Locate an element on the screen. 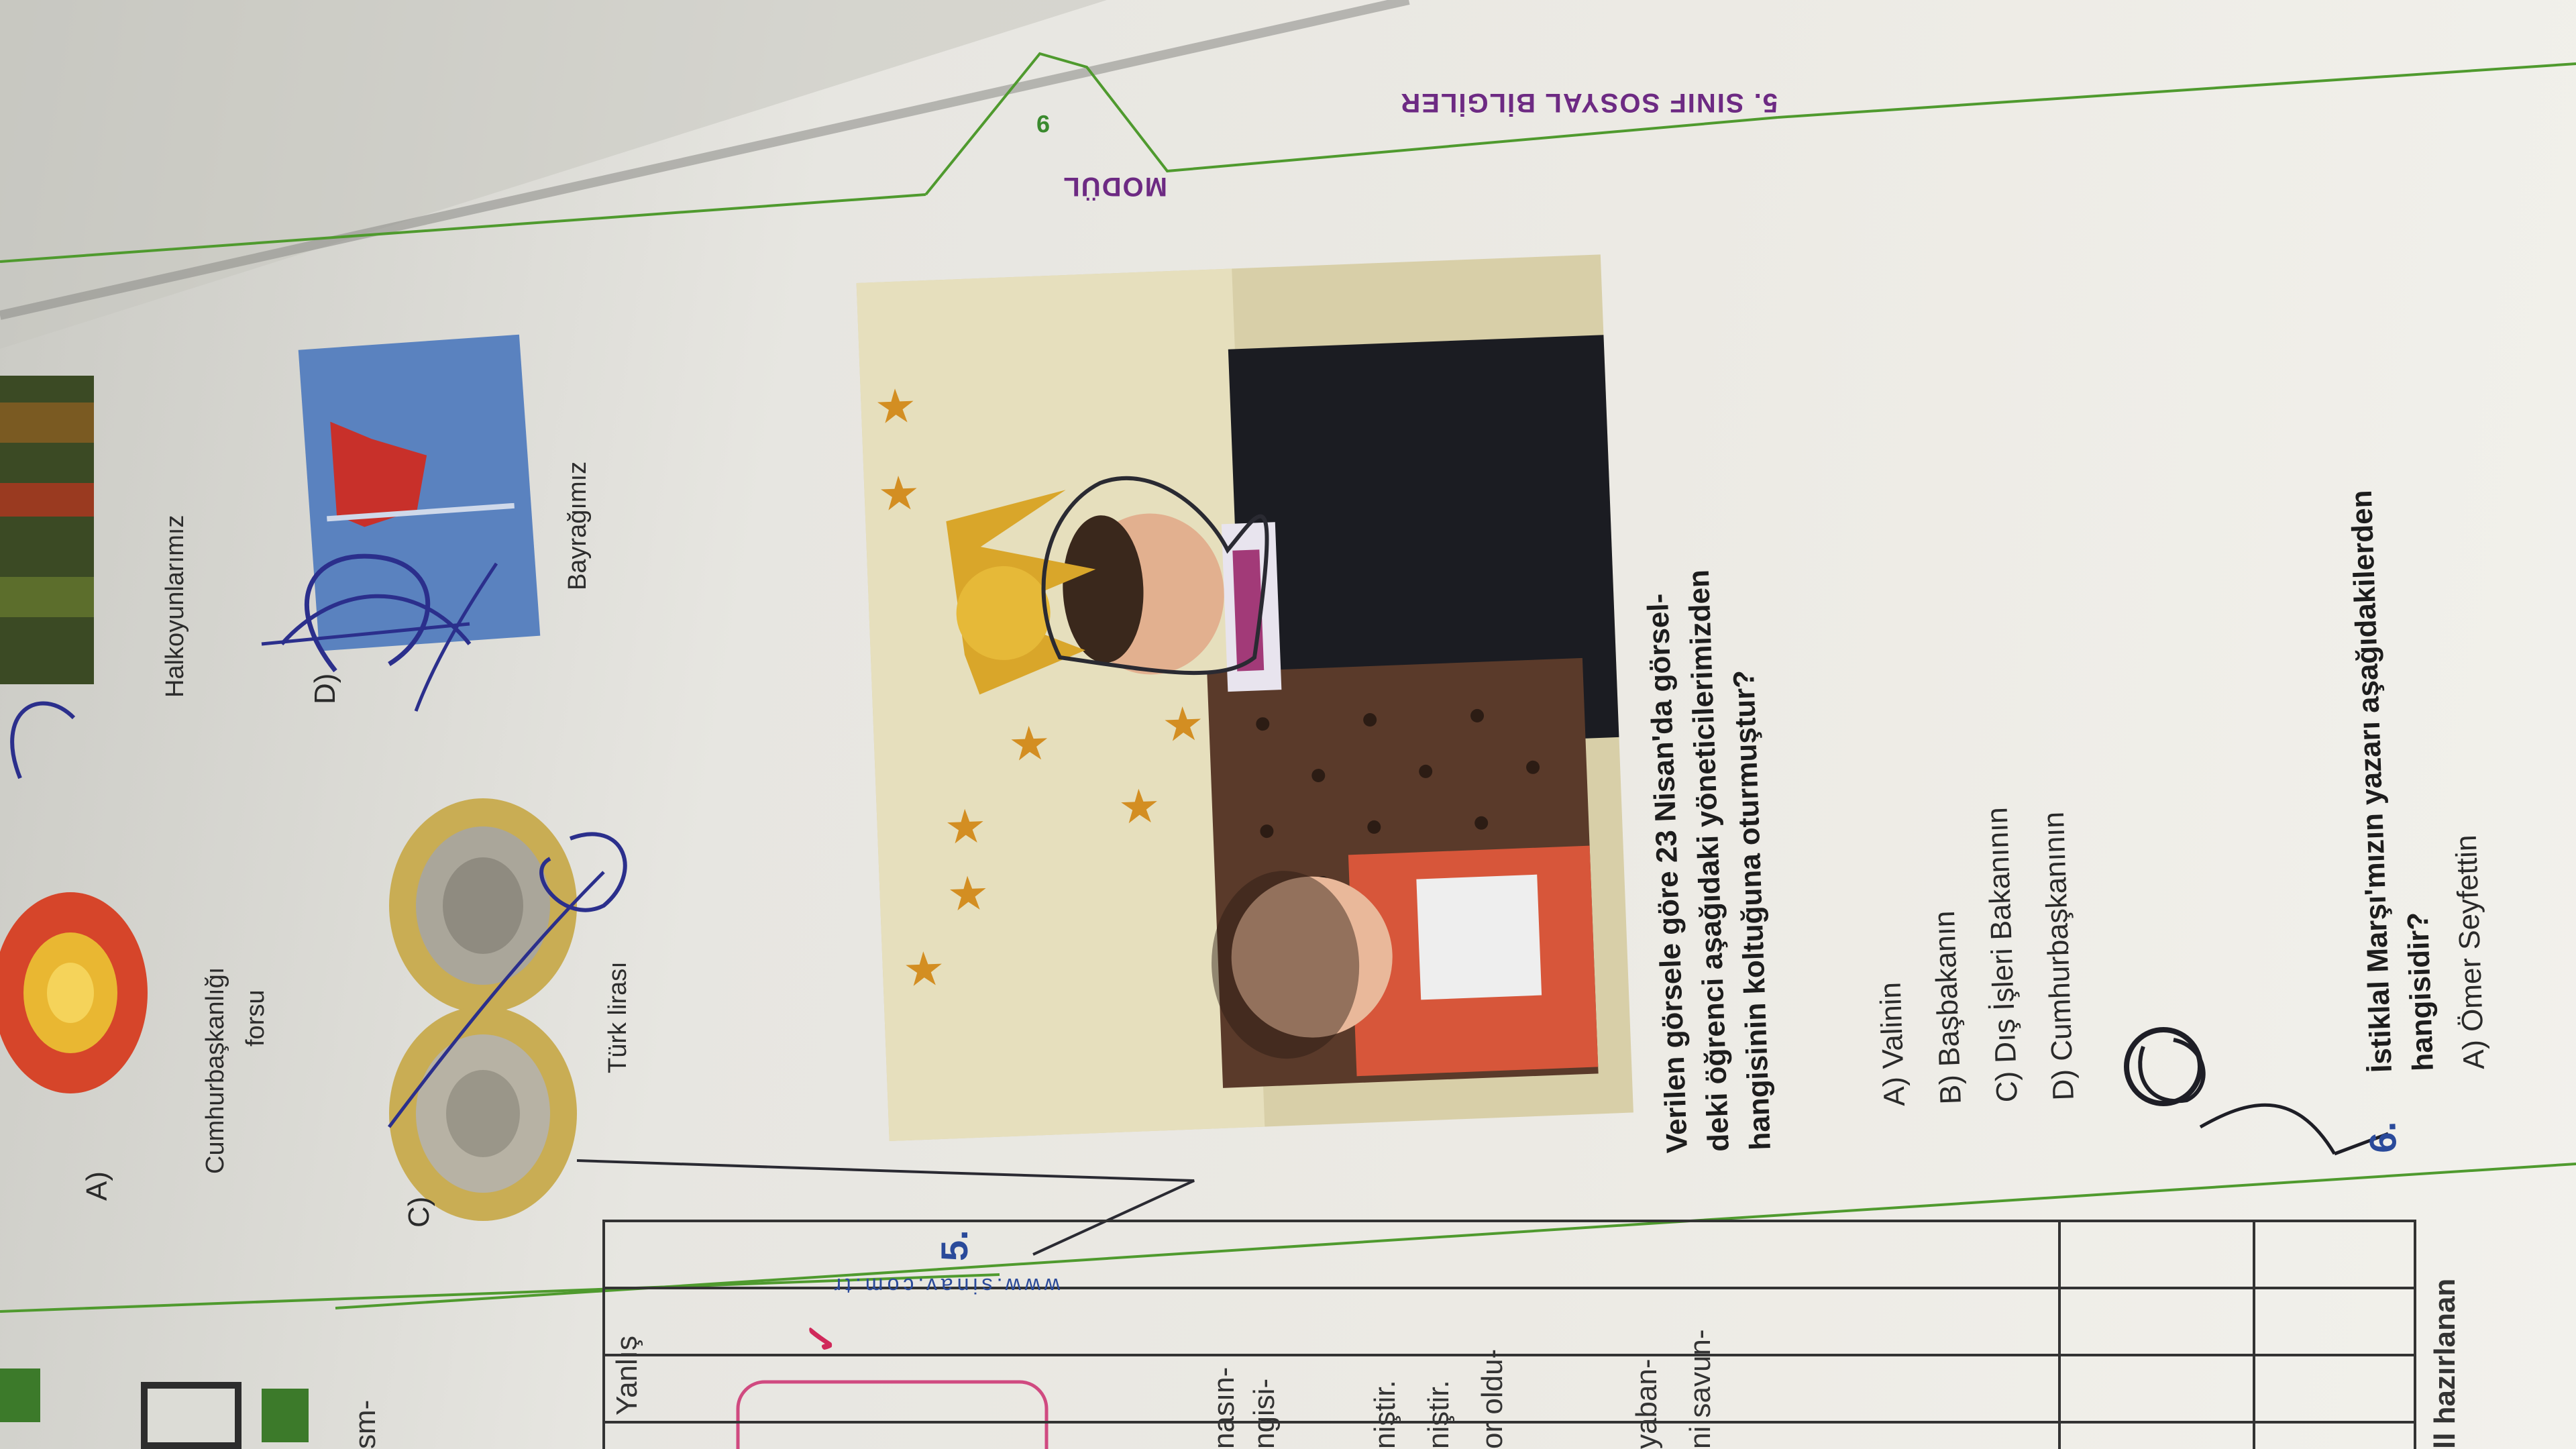  table-check-mark: ✓ is located at coordinates (821, 1338).